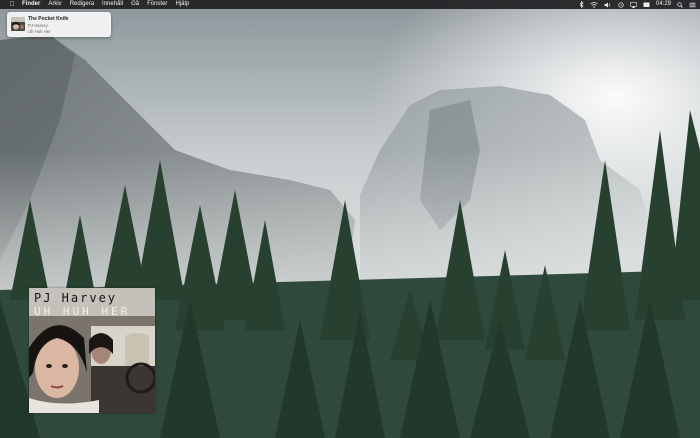 Image resolution: width=700 pixels, height=438 pixels. I want to click on menu-app-name: Finder, so click(31, 4).